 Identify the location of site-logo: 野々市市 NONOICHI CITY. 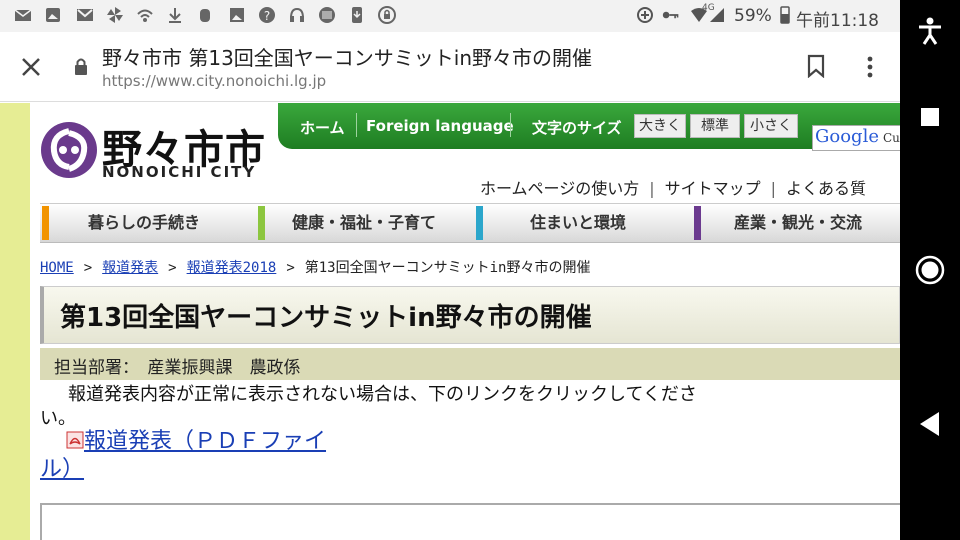
(155, 152).